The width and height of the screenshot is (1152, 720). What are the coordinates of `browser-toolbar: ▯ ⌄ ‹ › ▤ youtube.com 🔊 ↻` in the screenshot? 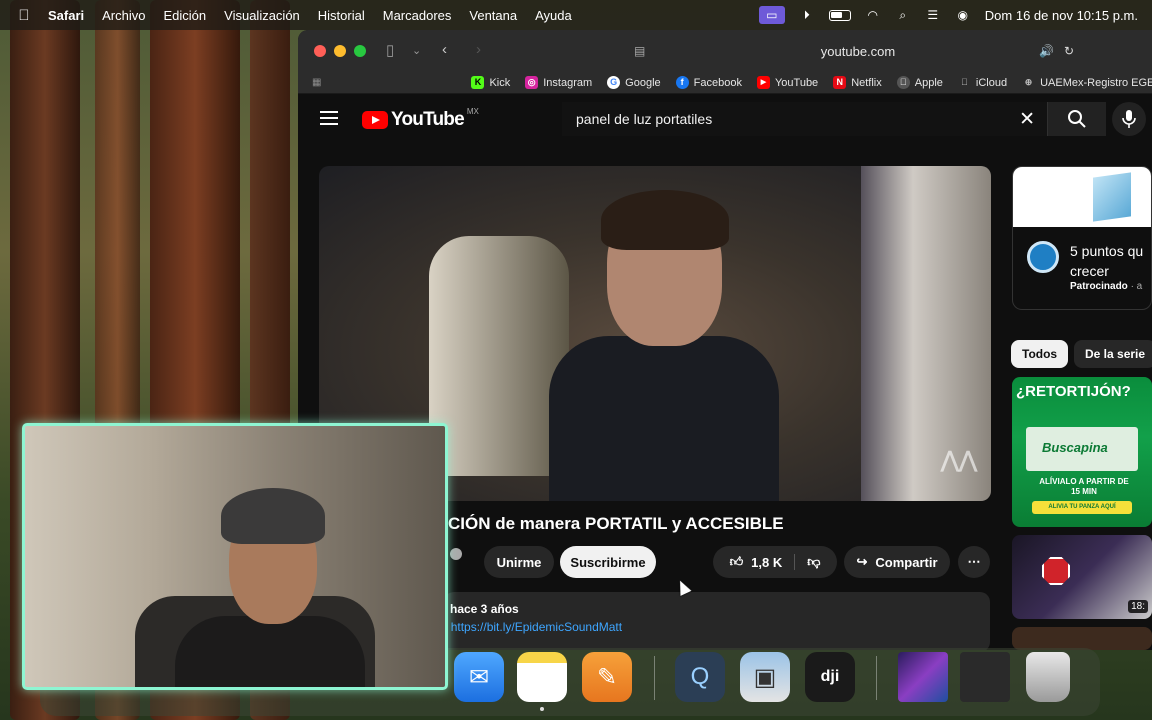 It's located at (725, 51).